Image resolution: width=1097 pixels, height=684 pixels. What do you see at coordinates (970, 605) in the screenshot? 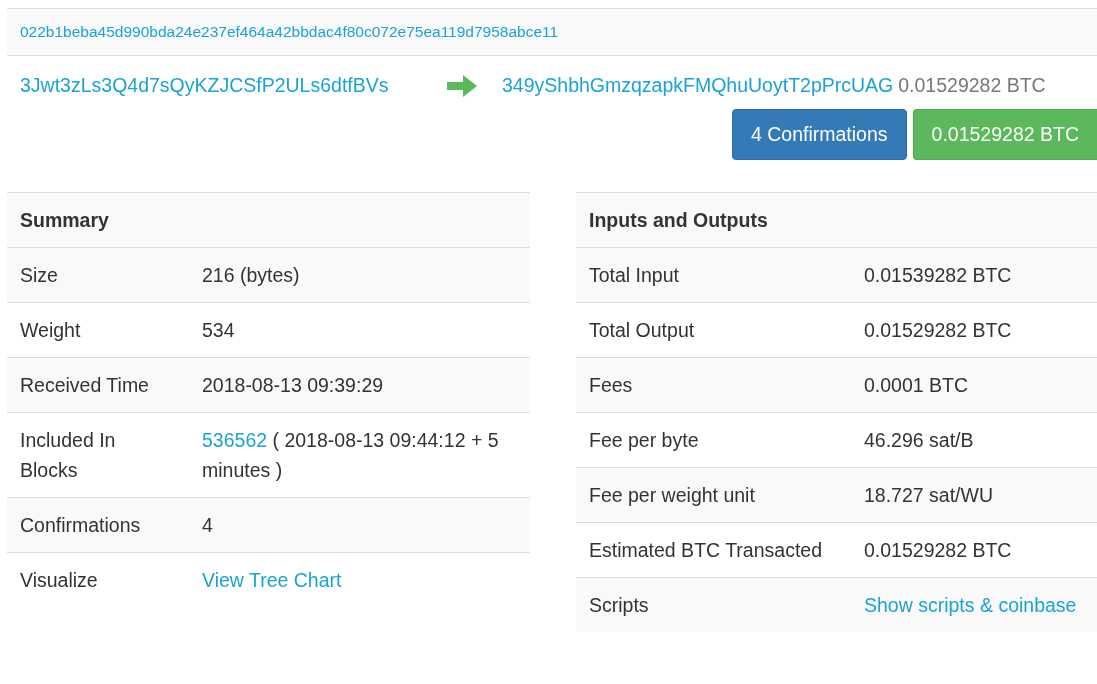
I see `value-link: Show scripts & coinbase` at bounding box center [970, 605].